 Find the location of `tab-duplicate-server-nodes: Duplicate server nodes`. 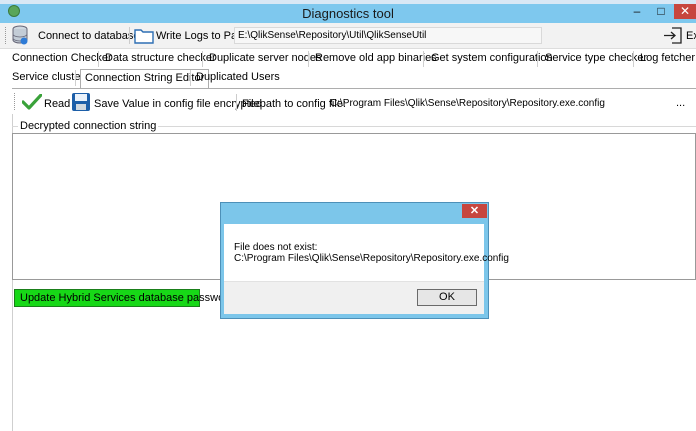

tab-duplicate-server-nodes: Duplicate server nodes is located at coordinates (265, 59).